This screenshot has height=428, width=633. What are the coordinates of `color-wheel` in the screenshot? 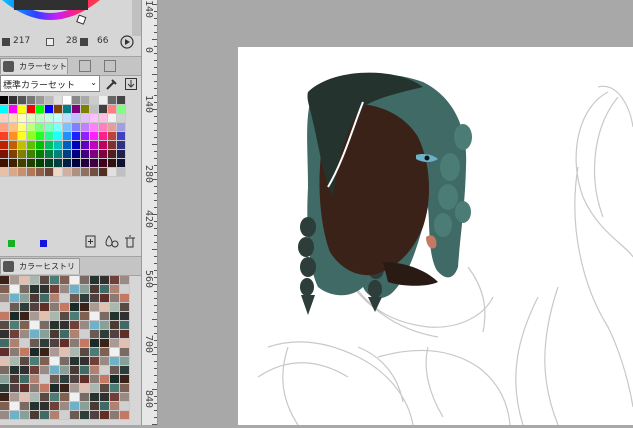 It's located at (70, 18).